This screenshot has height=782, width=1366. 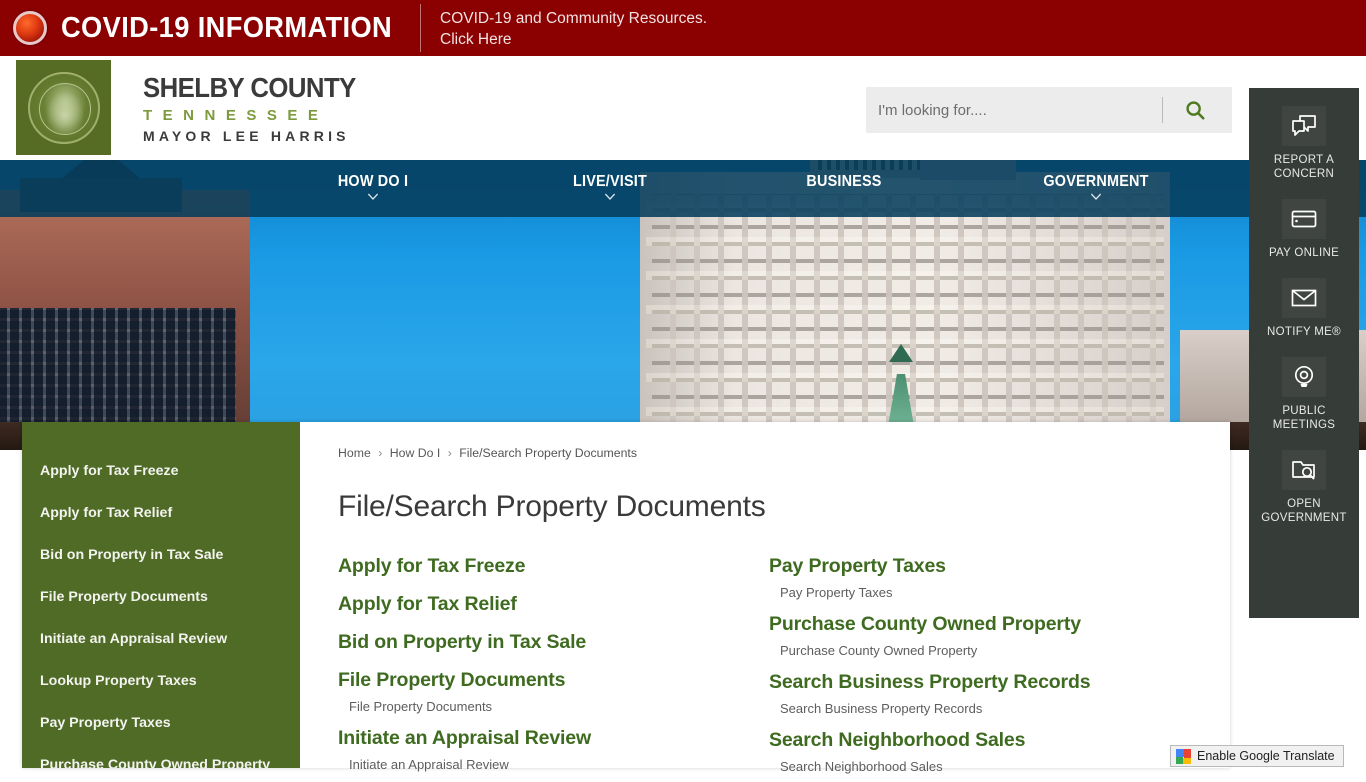 I want to click on quick-link-label: PUBLIC MEETINGS, so click(x=1304, y=418).